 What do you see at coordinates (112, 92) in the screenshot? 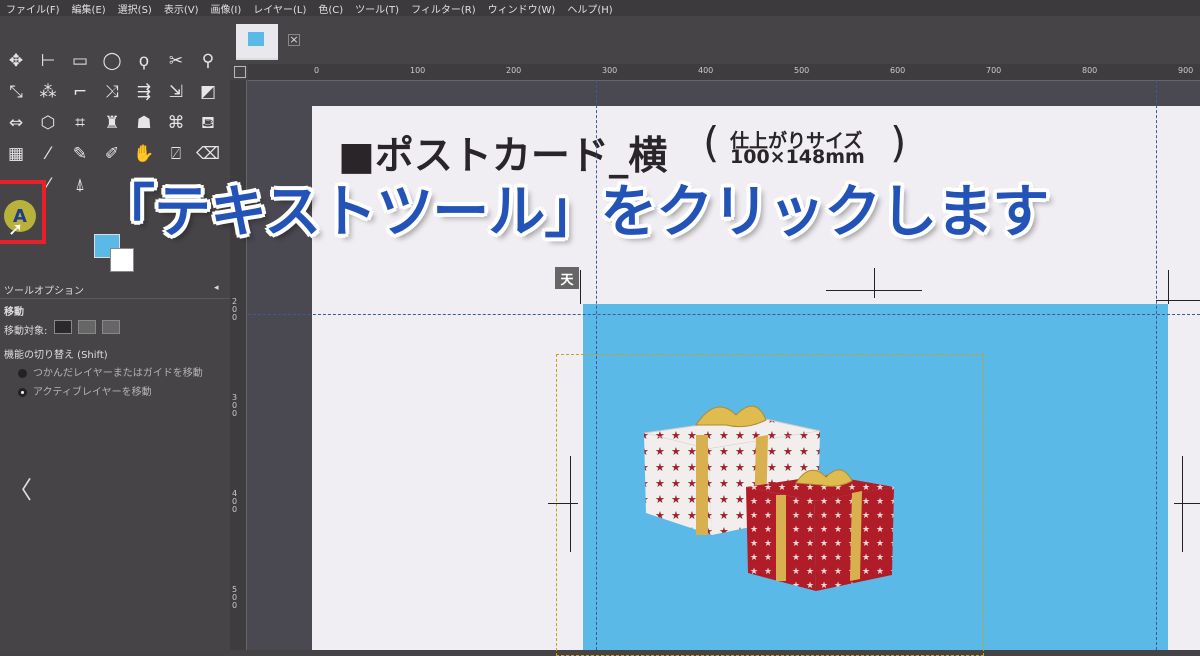
I see `unified-transform-icon: ⤨` at bounding box center [112, 92].